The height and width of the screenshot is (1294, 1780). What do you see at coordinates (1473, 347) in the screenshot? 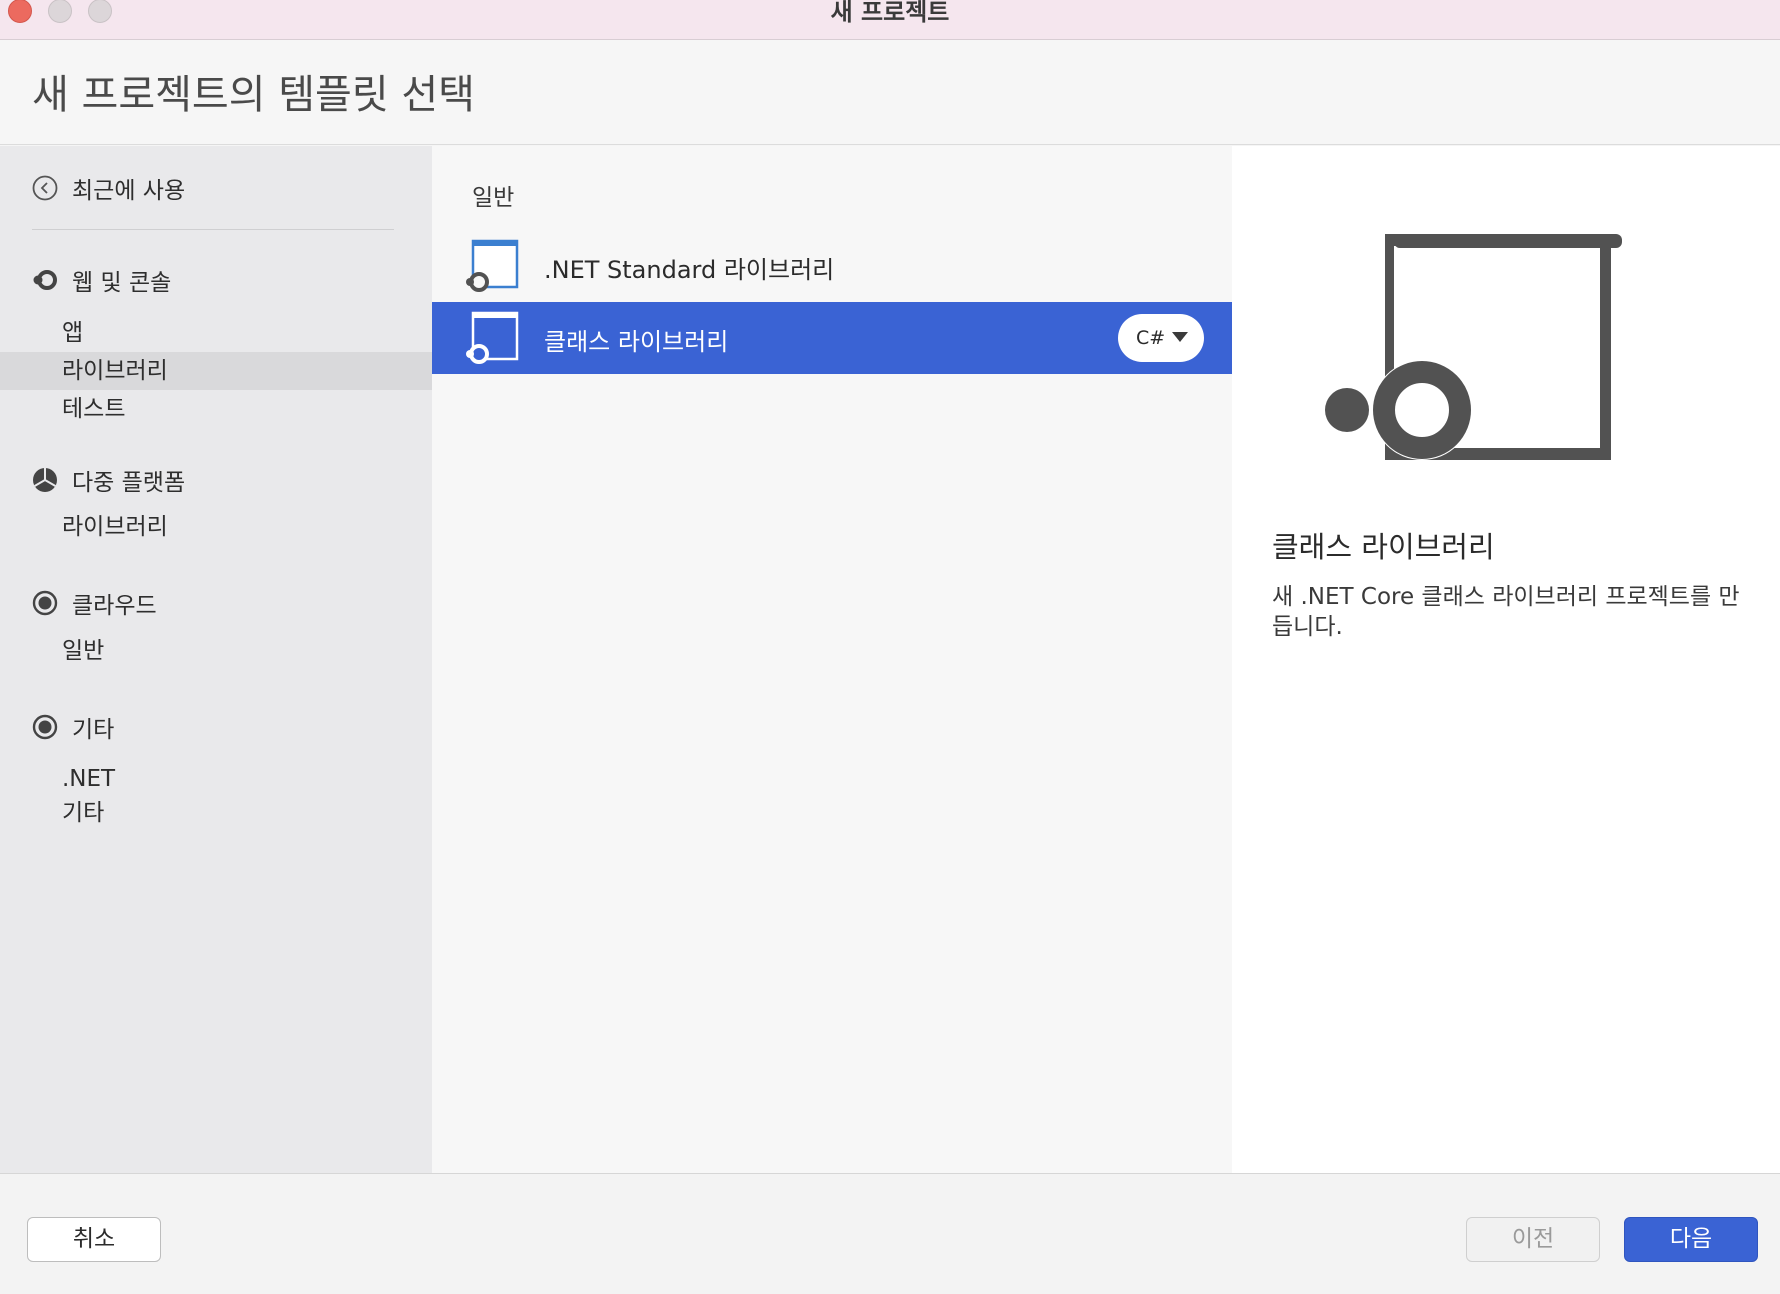
I see `library-template-large-icon` at bounding box center [1473, 347].